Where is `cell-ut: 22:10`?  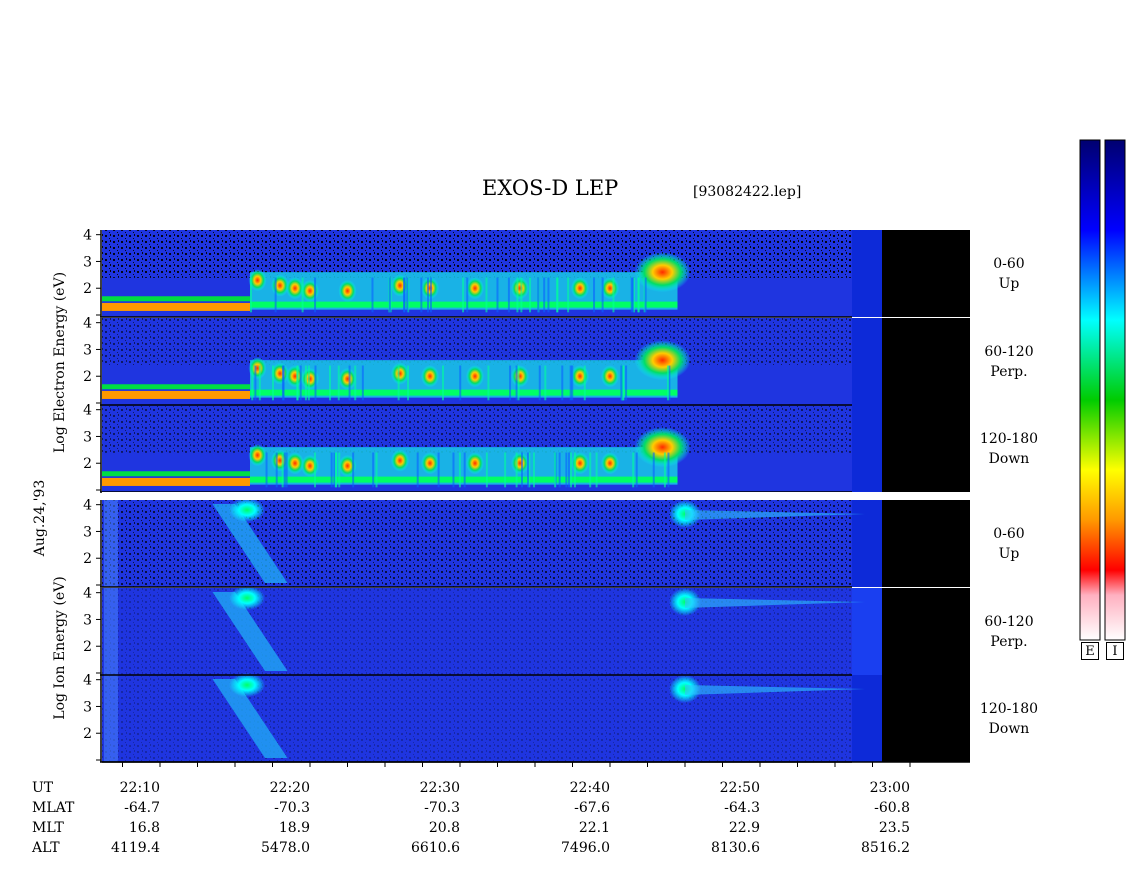
cell-ut: 22:10 is located at coordinates (139, 788).